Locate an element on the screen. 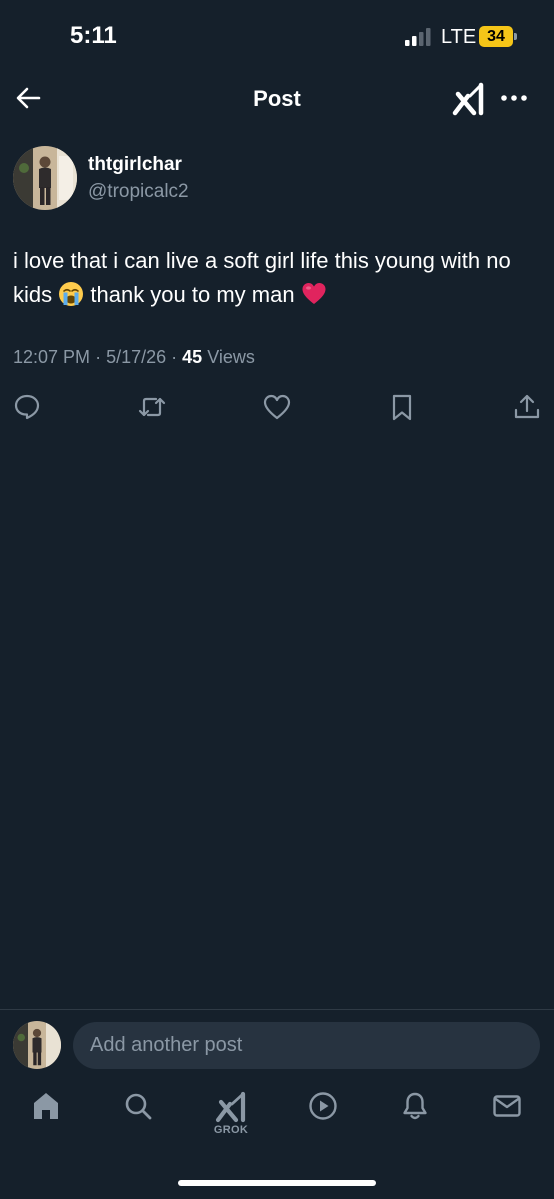  red-heart-icon is located at coordinates (314, 293).